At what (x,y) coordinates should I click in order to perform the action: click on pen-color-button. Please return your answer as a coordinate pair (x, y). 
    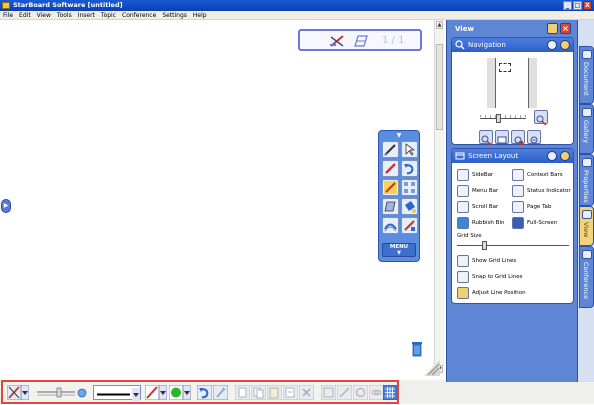
    Looking at the image, I should click on (156, 392).